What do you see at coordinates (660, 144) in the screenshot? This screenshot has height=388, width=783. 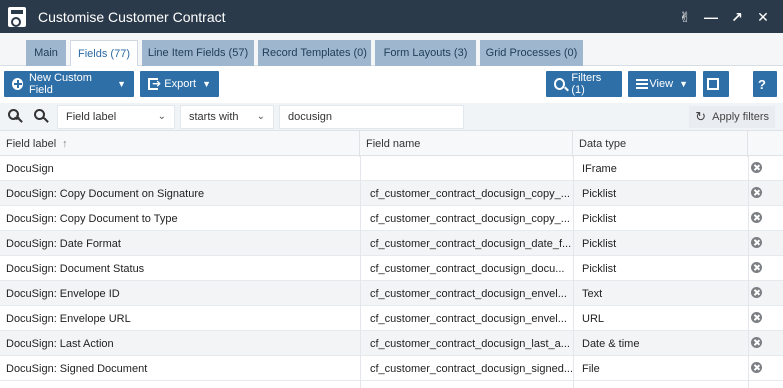 I see `column-header-data-type: Data type` at bounding box center [660, 144].